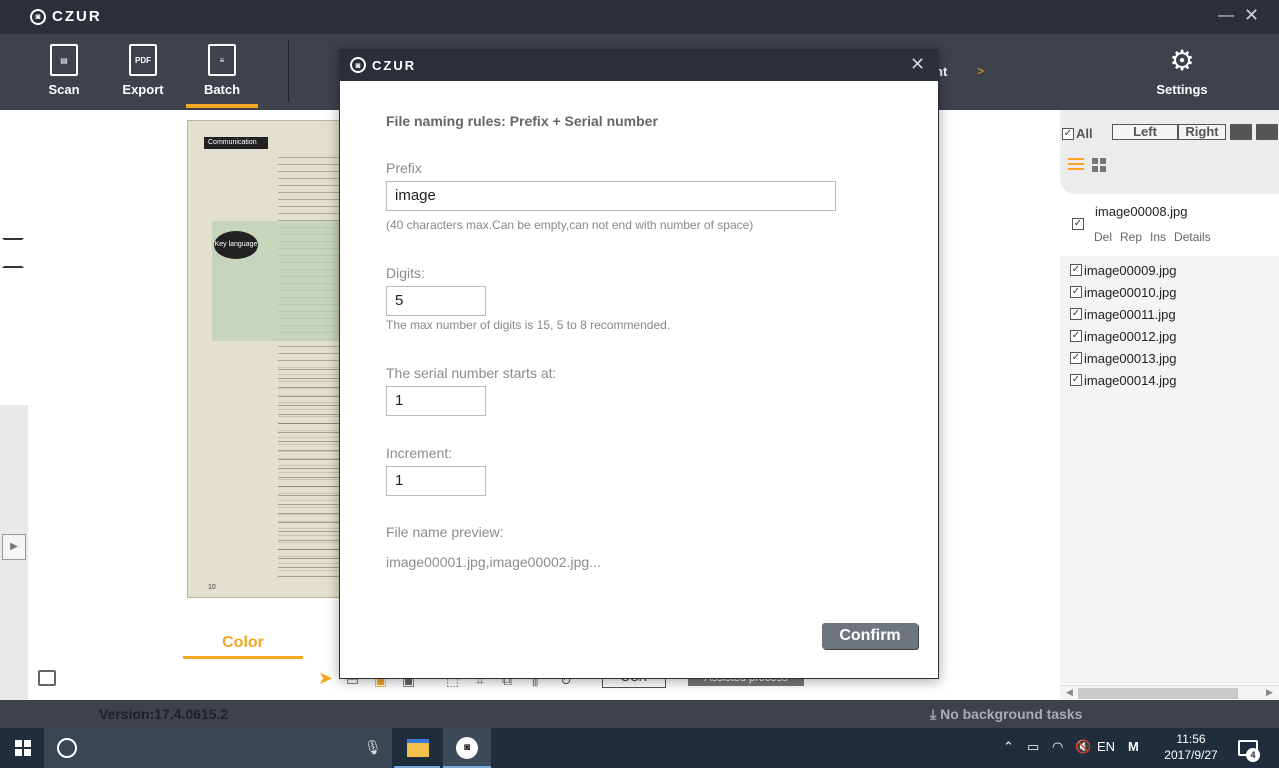  Describe the element at coordinates (1008, 747) in the screenshot. I see `tray-up-arrow-icon: ⌃` at that location.